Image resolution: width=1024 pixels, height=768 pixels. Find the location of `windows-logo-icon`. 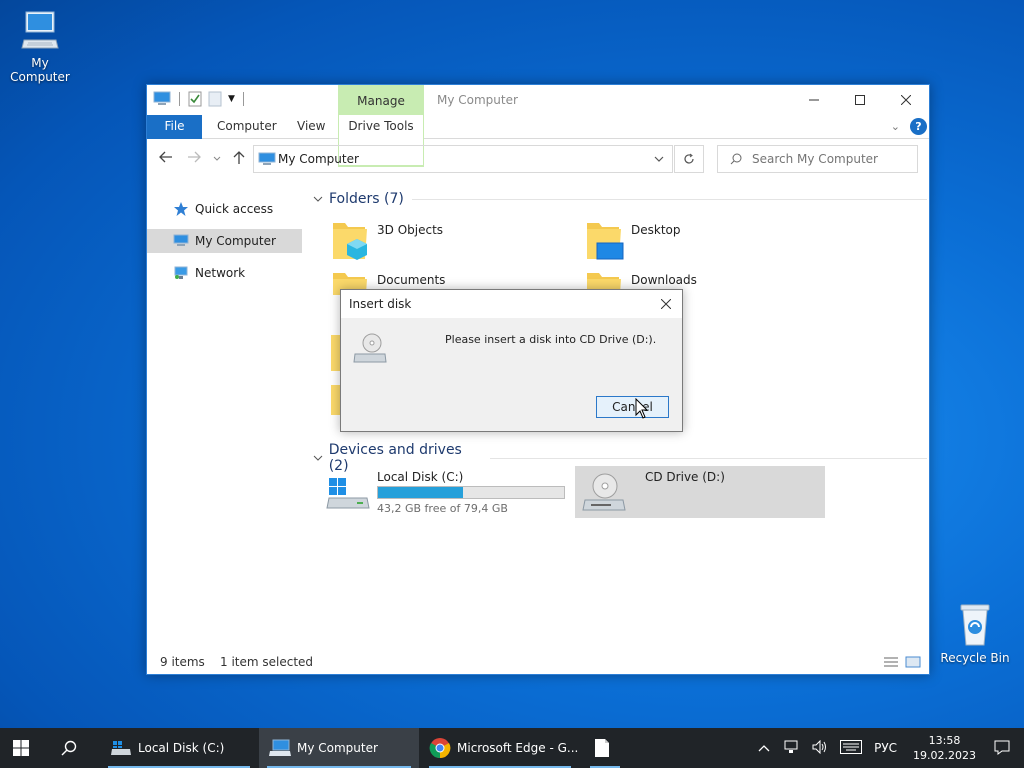

windows-logo-icon is located at coordinates (21, 748).